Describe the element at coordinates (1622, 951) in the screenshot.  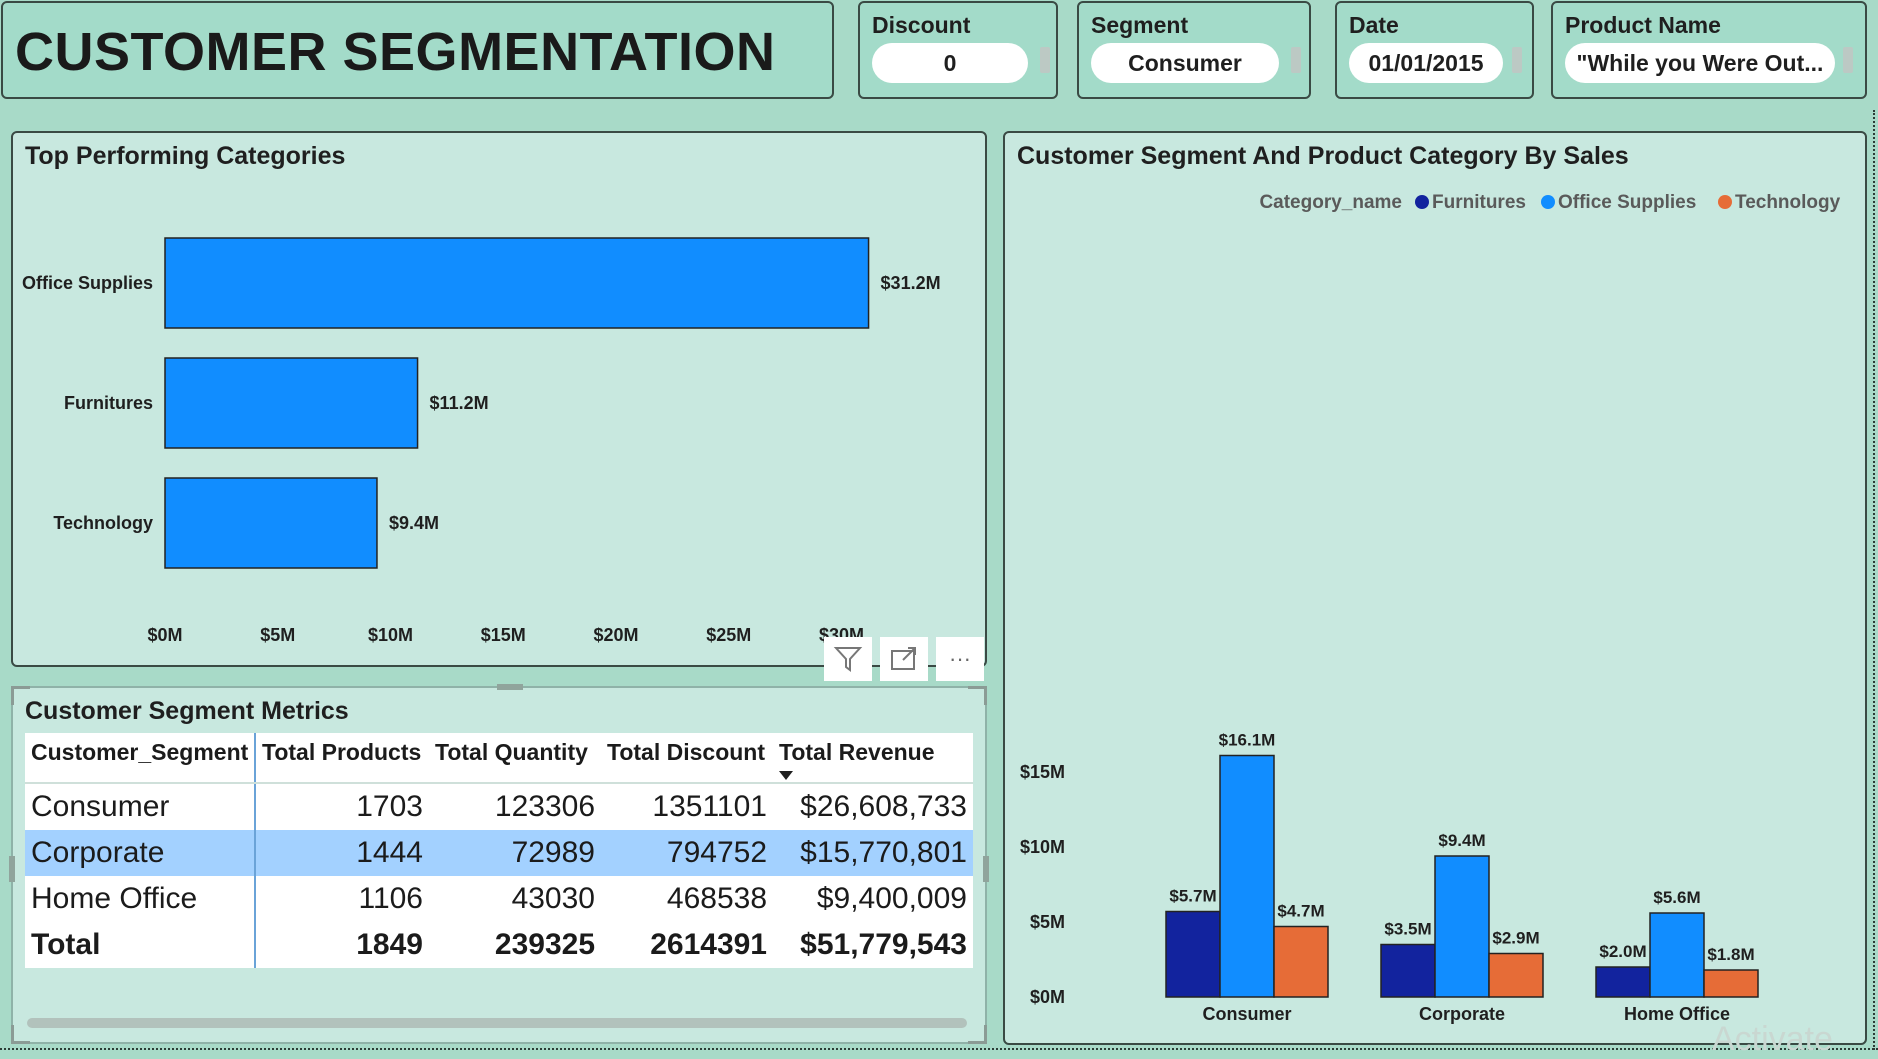
I see `data-label: $2.0M` at that location.